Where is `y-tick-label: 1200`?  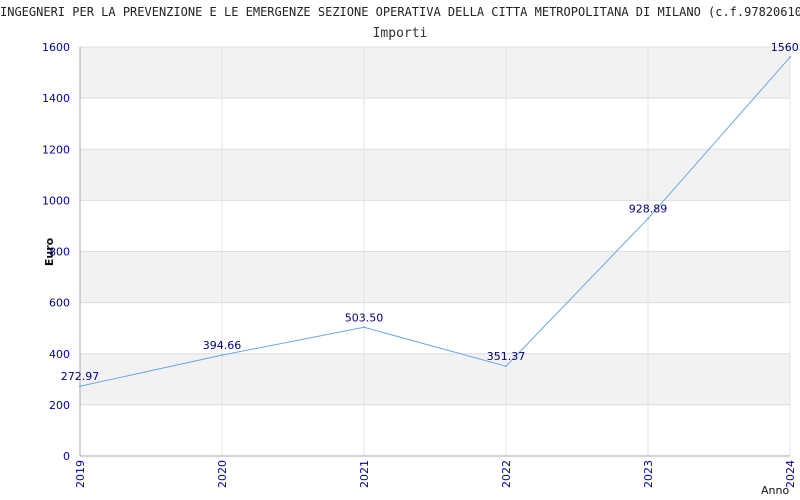
y-tick-label: 1200 is located at coordinates (56, 149).